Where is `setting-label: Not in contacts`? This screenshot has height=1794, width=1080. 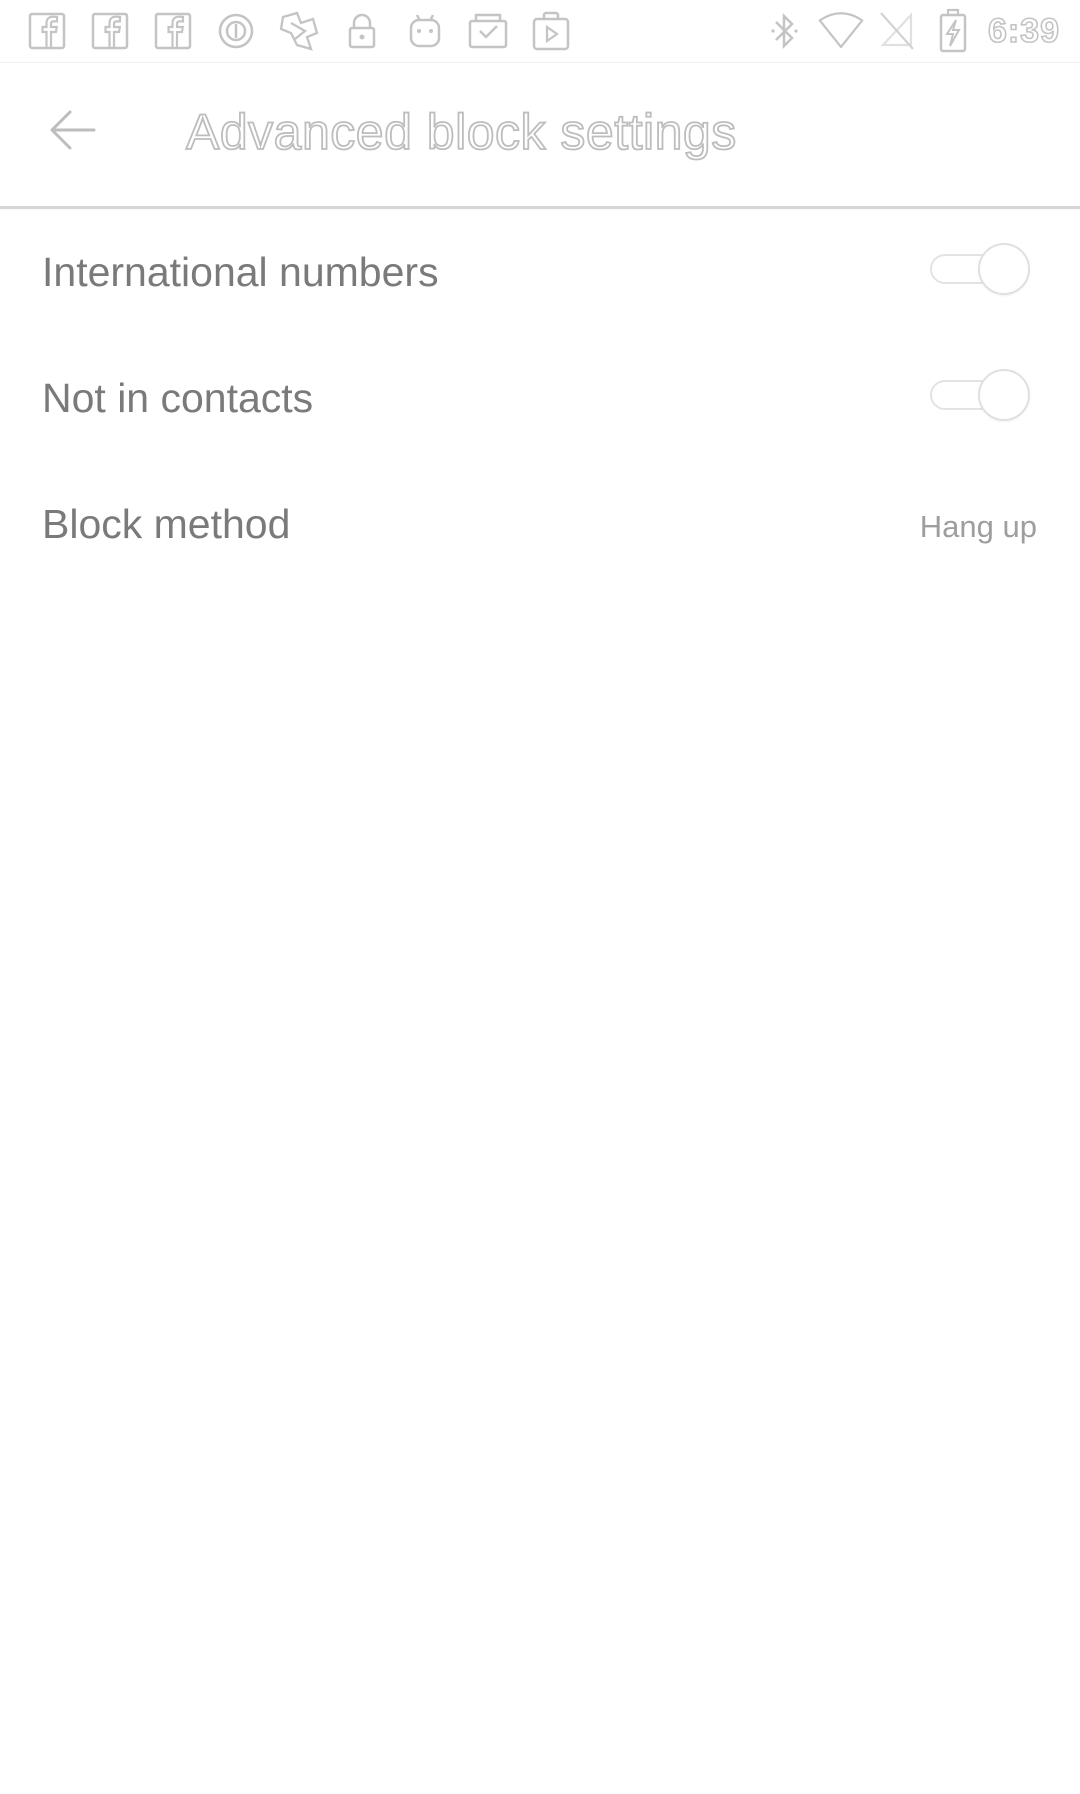 setting-label: Not in contacts is located at coordinates (178, 398).